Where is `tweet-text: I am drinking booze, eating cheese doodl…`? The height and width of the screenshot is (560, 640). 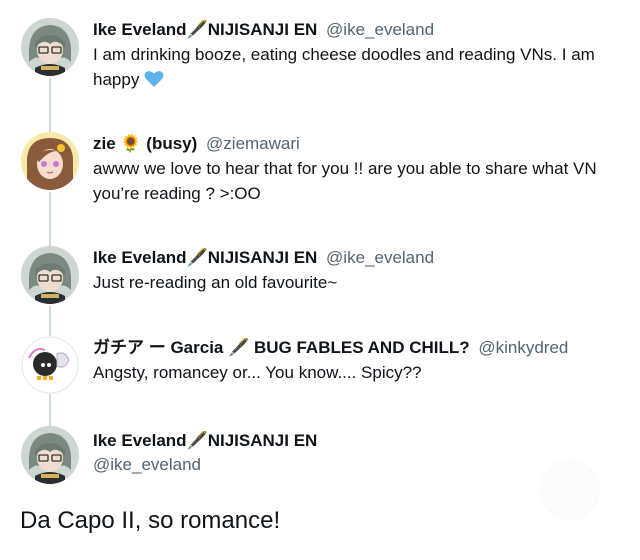 tweet-text: I am drinking booze, eating cheese doodl… is located at coordinates (360, 68).